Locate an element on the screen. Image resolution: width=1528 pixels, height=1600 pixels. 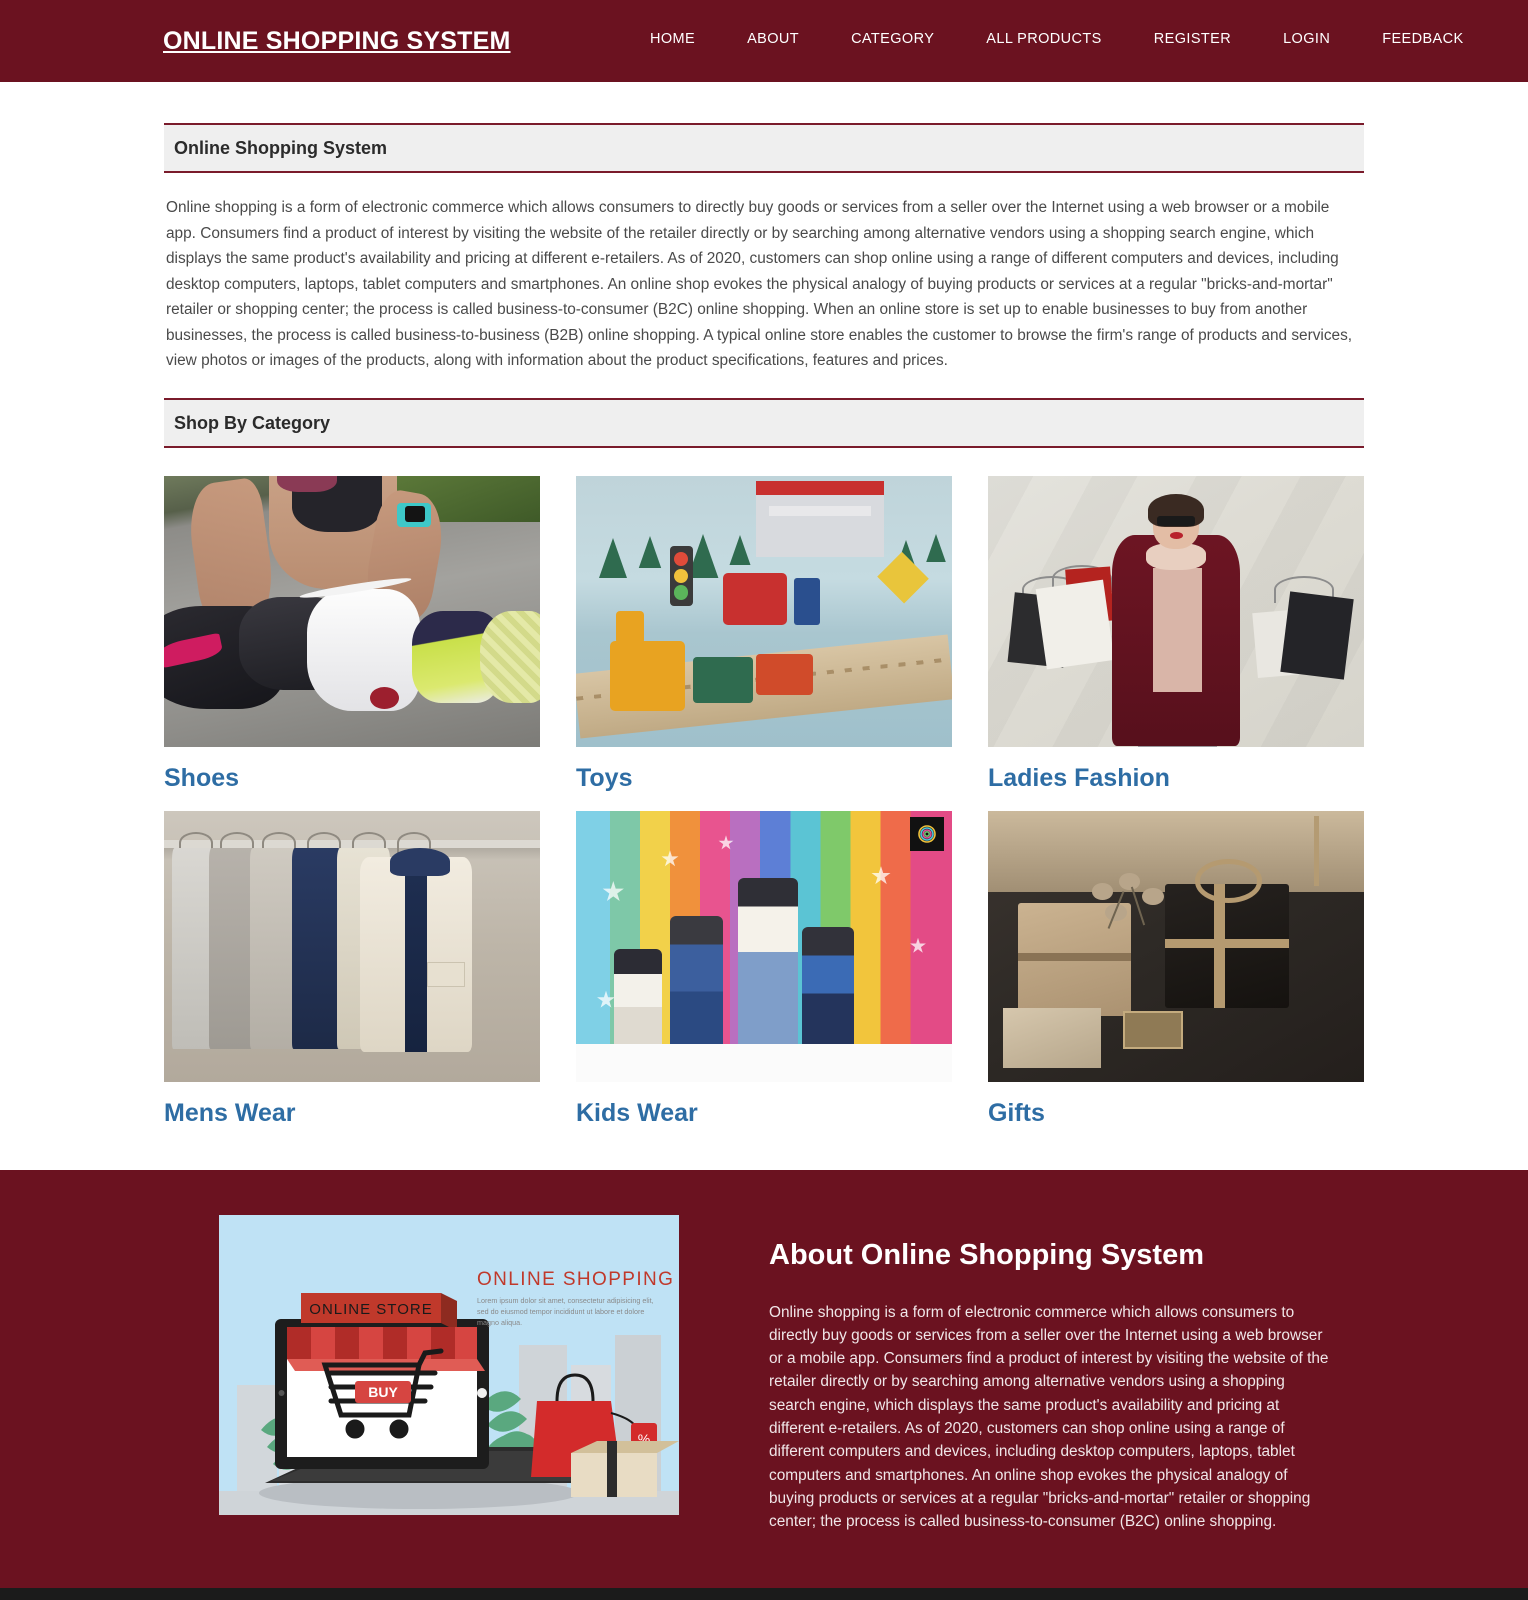
category-image-ladies-fashion is located at coordinates (1175, 611).